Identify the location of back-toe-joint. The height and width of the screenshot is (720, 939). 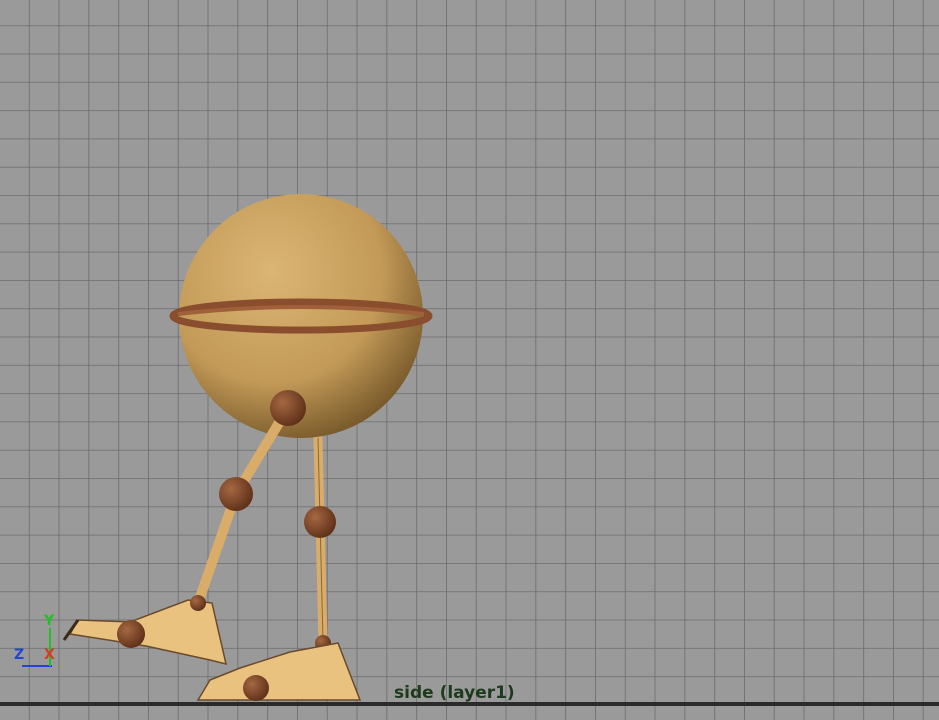
(256, 688).